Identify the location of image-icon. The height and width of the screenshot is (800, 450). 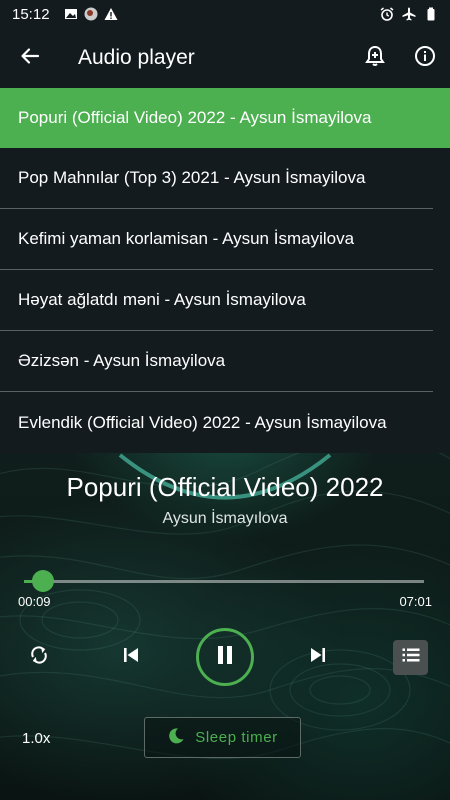
(71, 14).